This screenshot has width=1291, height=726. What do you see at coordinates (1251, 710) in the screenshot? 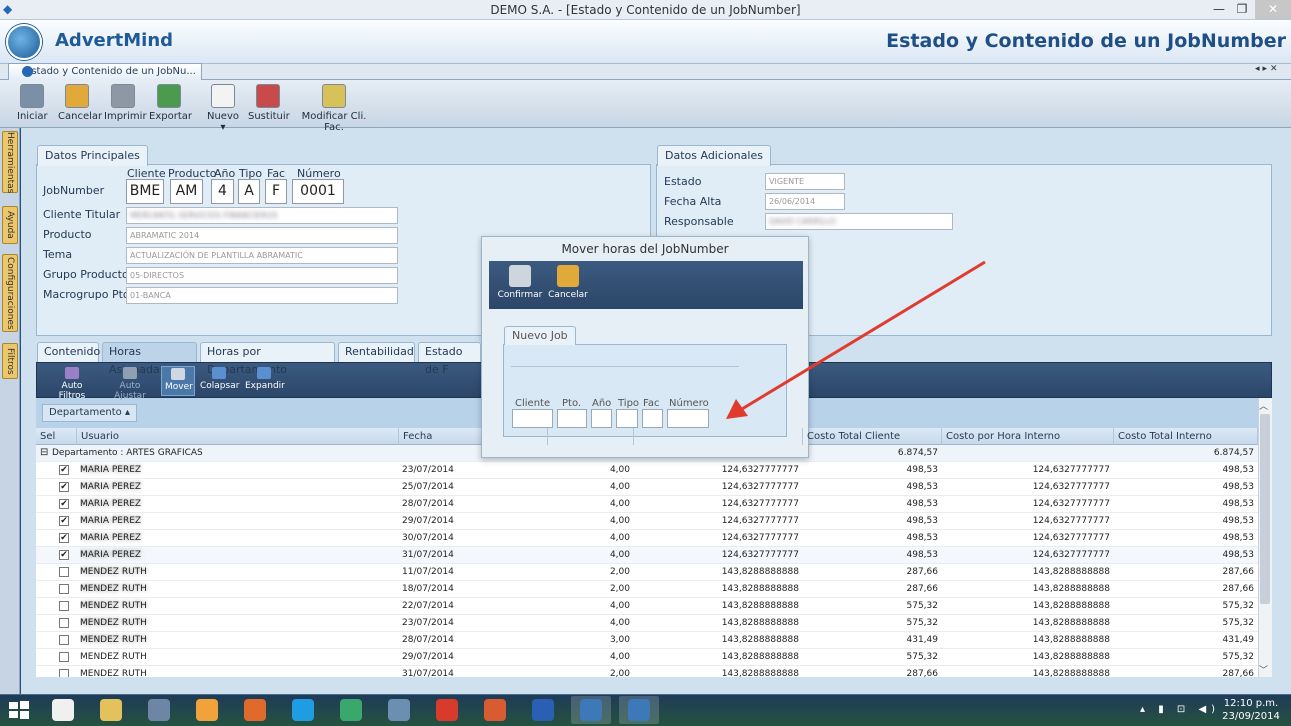
I see `taskbar-clock: 12:10 p.m. 23/09/2014` at bounding box center [1251, 710].